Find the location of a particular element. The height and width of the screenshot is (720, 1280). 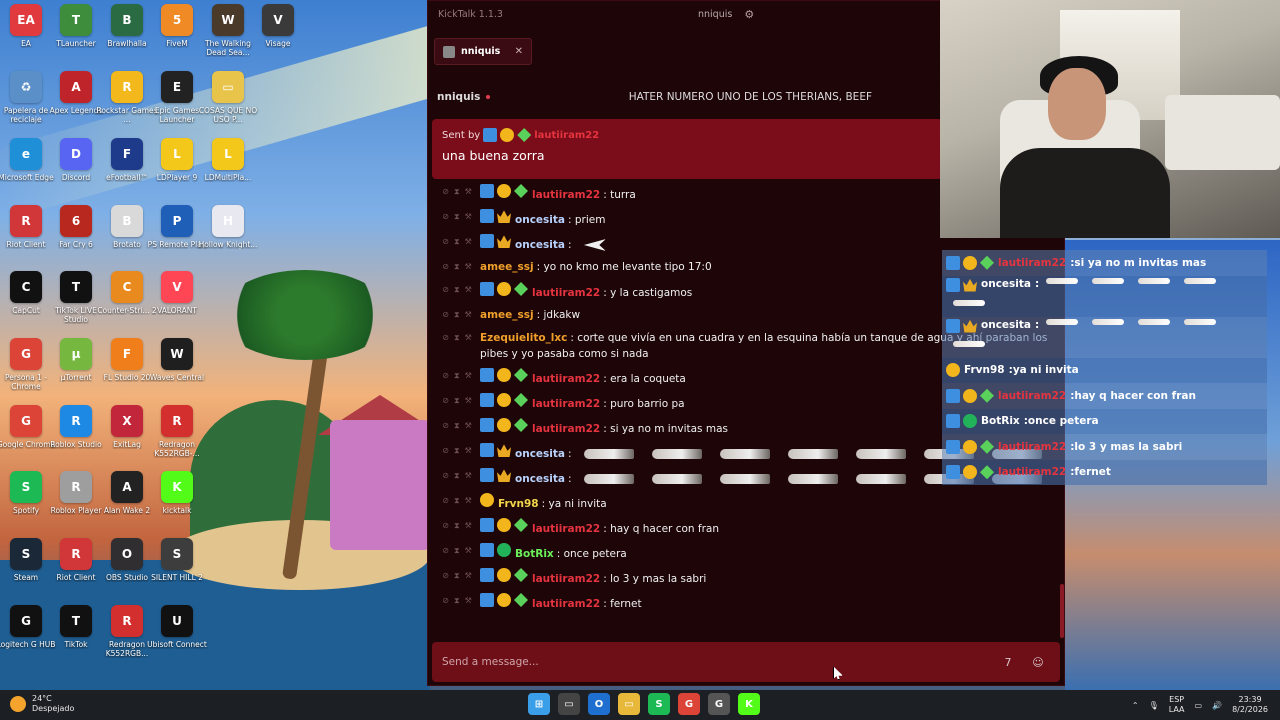

desktop-icon: V Visage is located at coordinates (278, 26).